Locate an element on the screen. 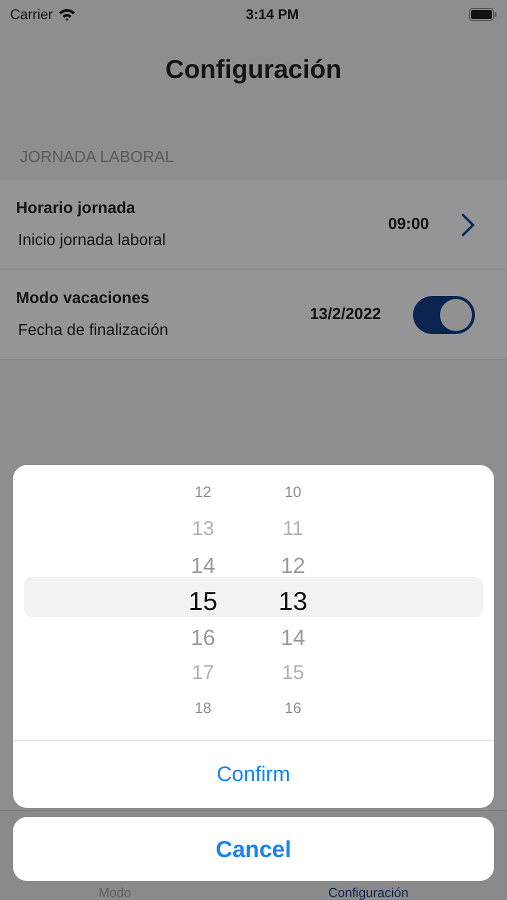  picker-value: 17 is located at coordinates (203, 673).